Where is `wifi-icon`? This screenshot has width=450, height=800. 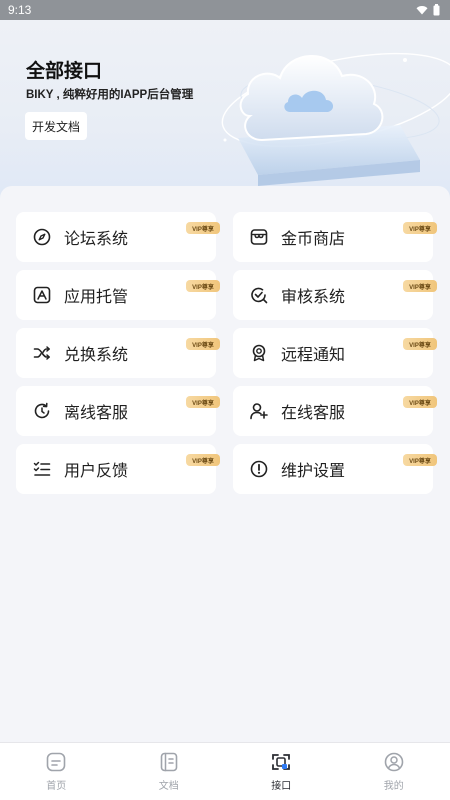
wifi-icon is located at coordinates (422, 10).